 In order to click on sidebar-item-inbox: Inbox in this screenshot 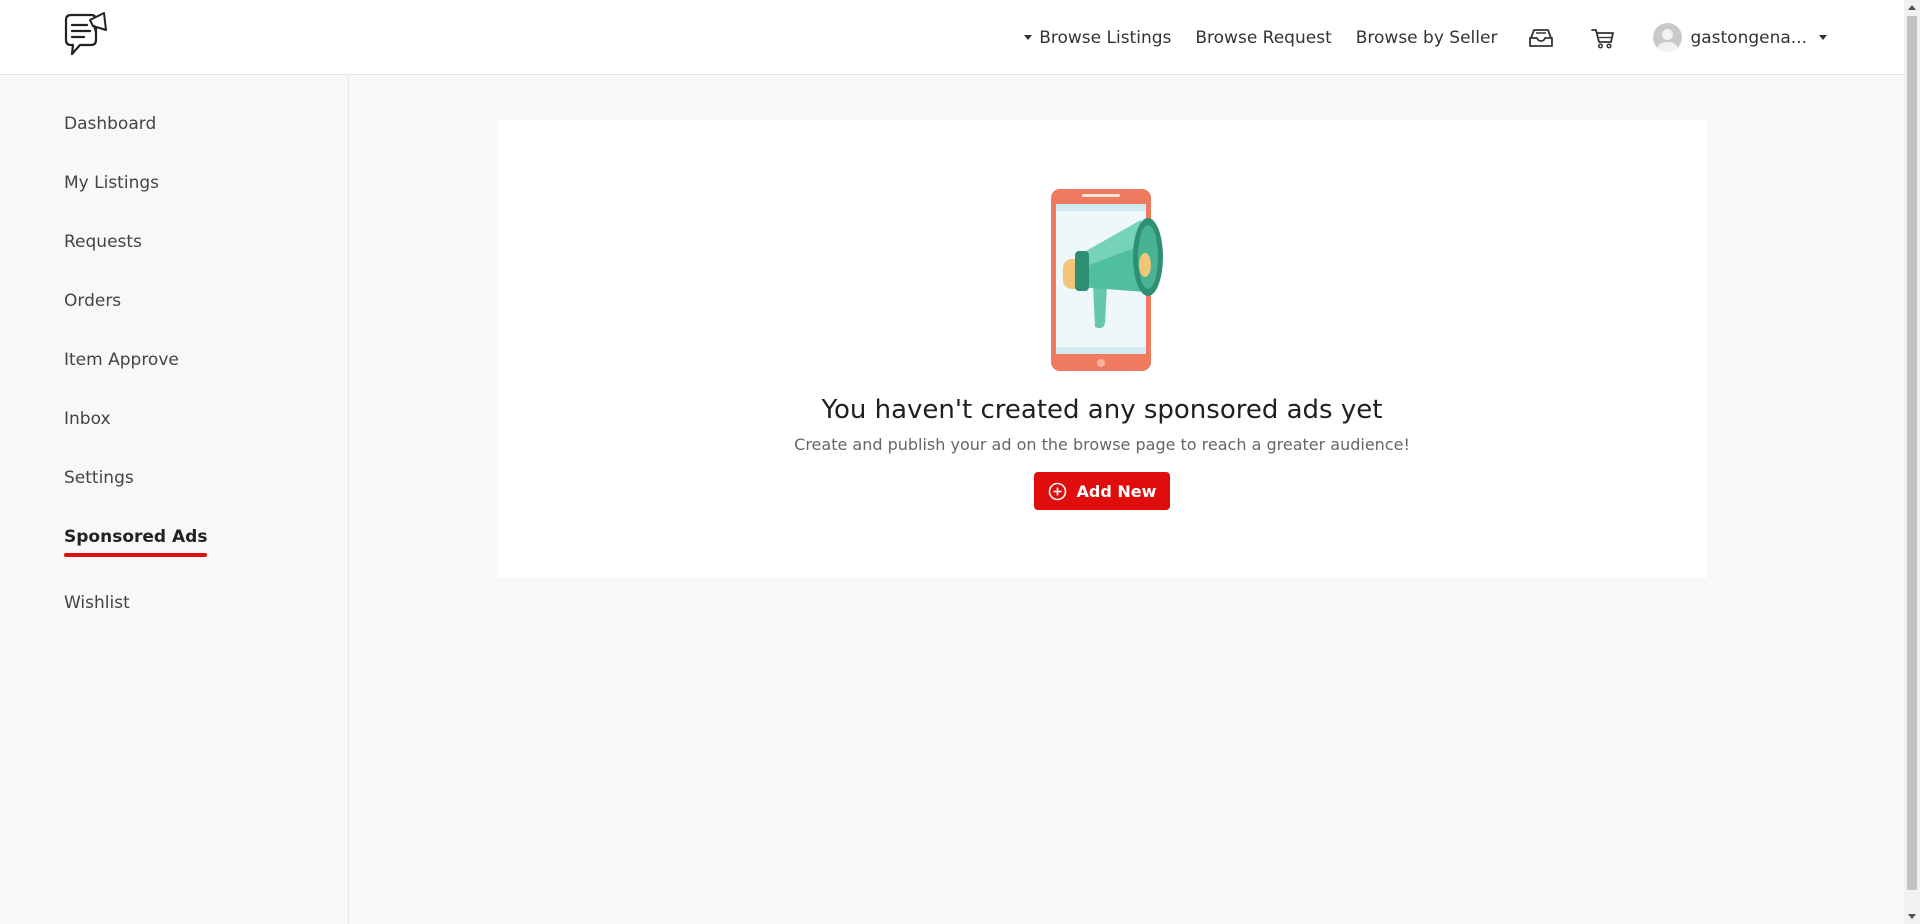, I will do `click(87, 419)`.